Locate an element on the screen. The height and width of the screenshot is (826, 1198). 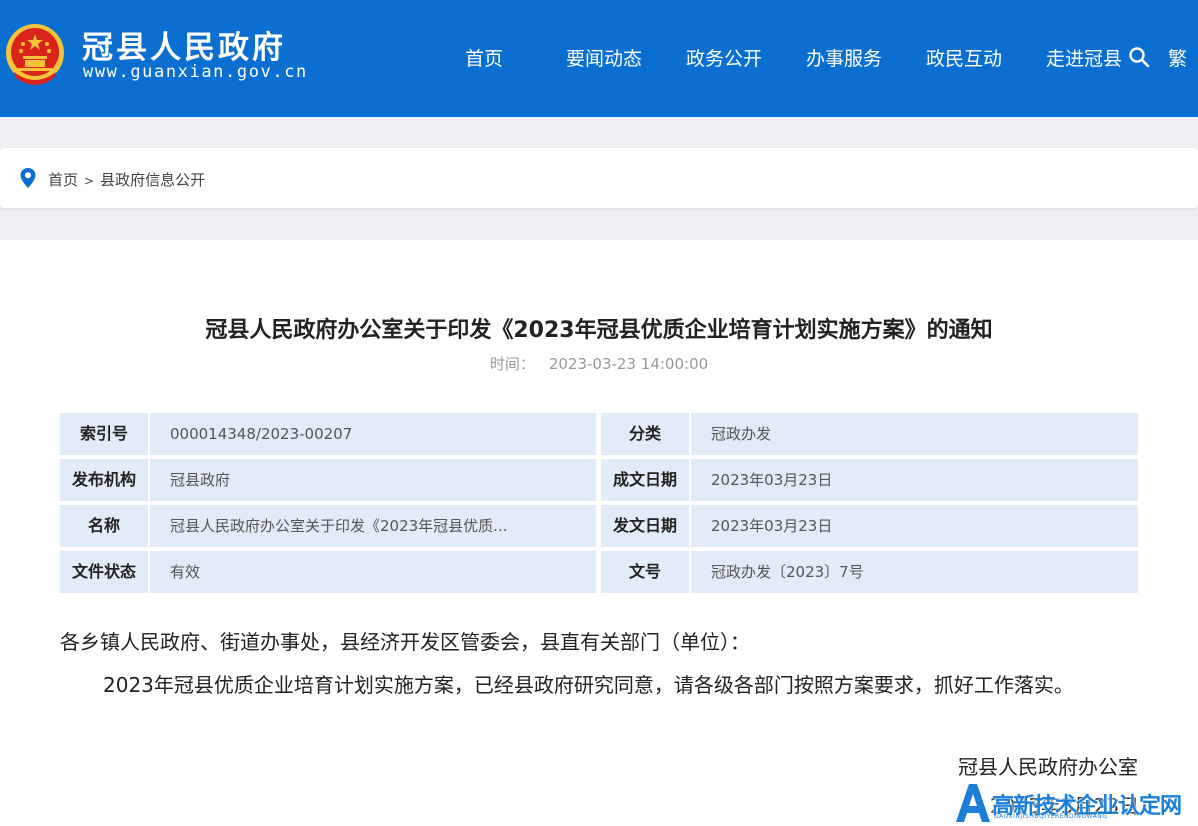
article-time: 时间： 2023-03-23 14:00:00 is located at coordinates (599, 363).